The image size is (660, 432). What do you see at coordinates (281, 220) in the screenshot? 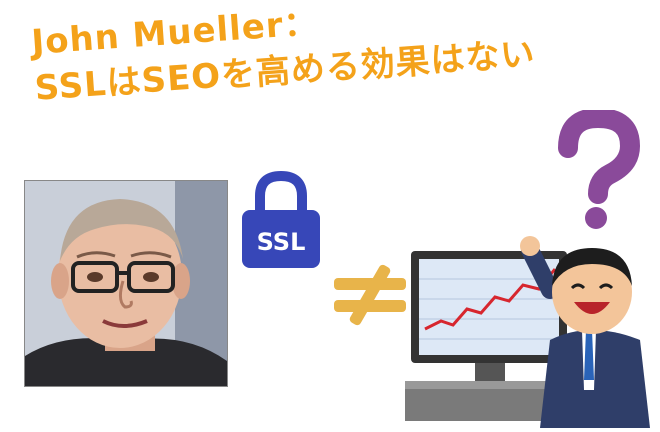
I see `ssl-lock-icon: SSL` at bounding box center [281, 220].